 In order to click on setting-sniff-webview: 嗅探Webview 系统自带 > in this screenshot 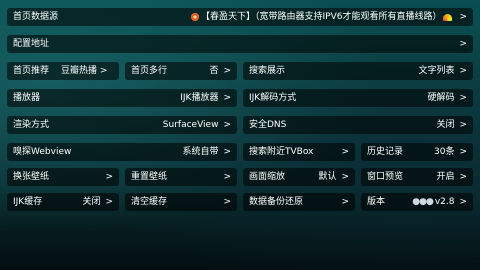, I will do `click(122, 152)`.